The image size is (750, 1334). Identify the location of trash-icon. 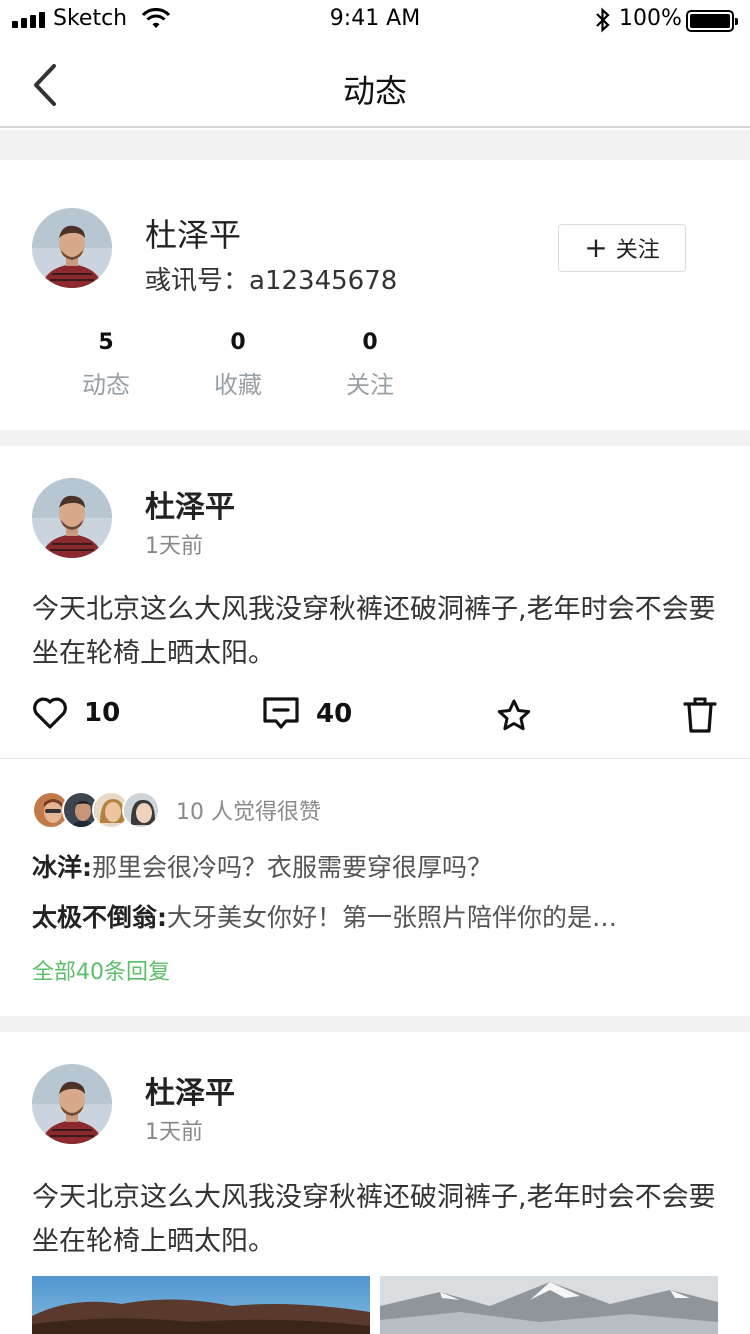
(700, 715).